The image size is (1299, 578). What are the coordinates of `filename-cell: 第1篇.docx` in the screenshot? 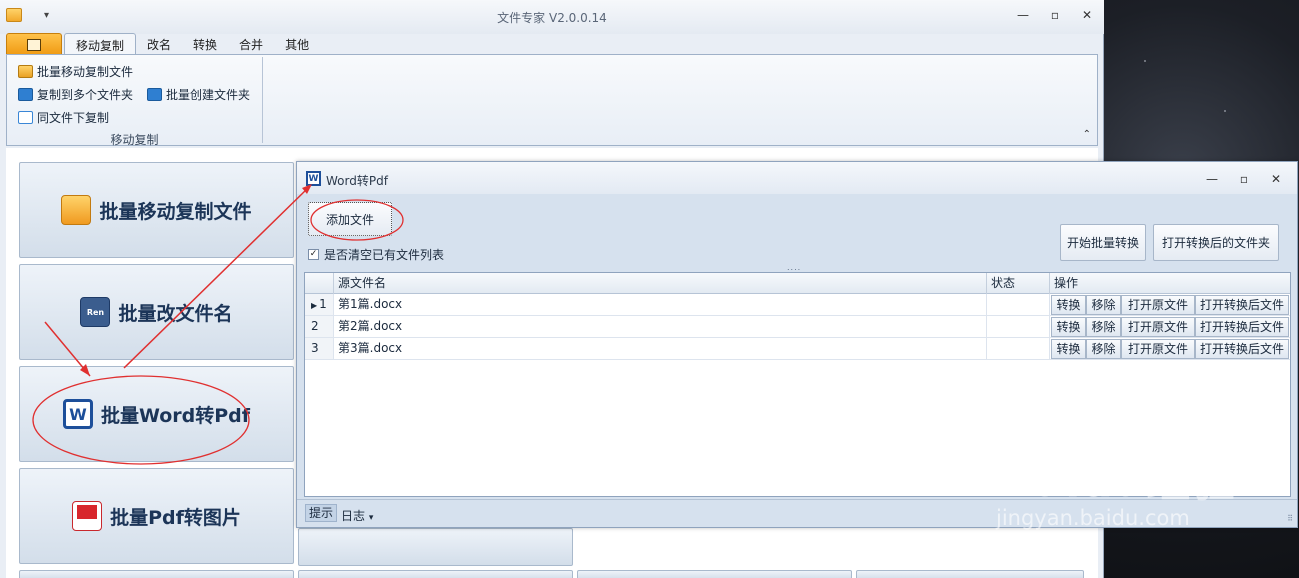 It's located at (660, 304).